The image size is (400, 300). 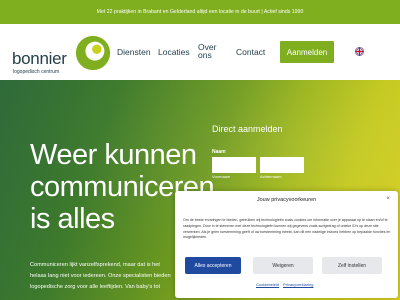 What do you see at coordinates (39, 58) in the screenshot?
I see `brand-name: bonnier` at bounding box center [39, 58].